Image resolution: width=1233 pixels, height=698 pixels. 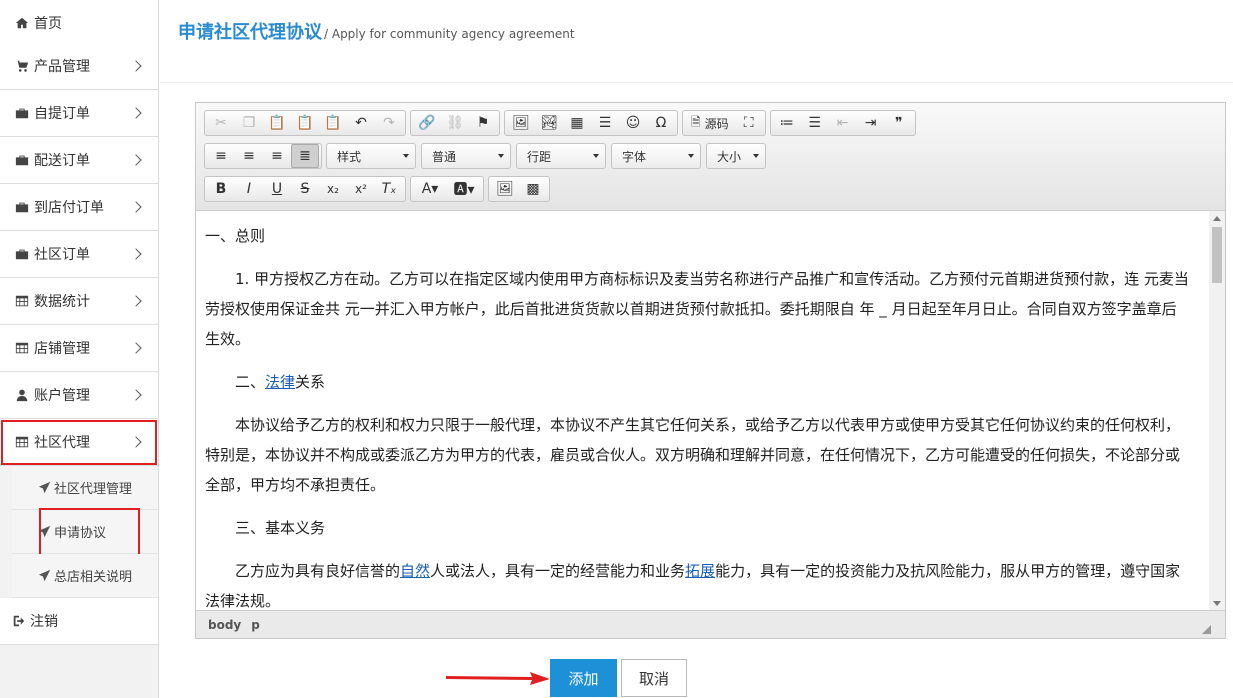 What do you see at coordinates (371, 156) in the screenshot?
I see `style-select: 样式` at bounding box center [371, 156].